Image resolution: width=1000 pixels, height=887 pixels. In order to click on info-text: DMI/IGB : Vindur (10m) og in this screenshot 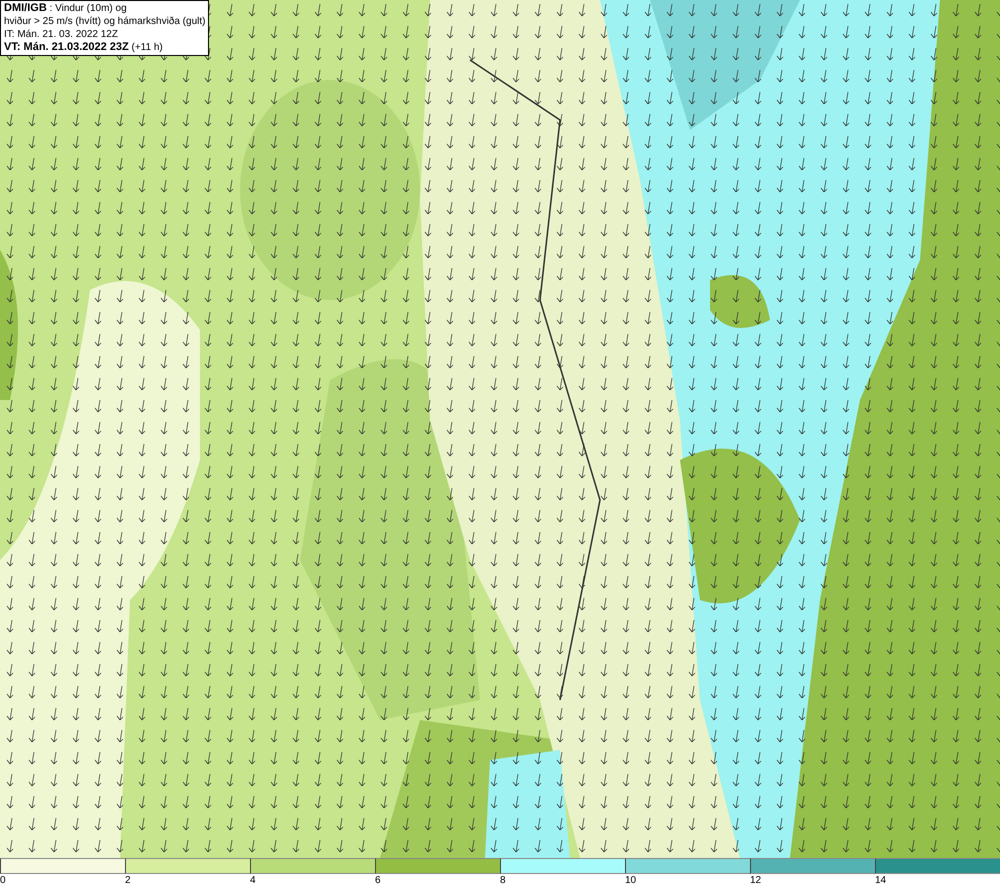, I will do `click(66, 8)`.